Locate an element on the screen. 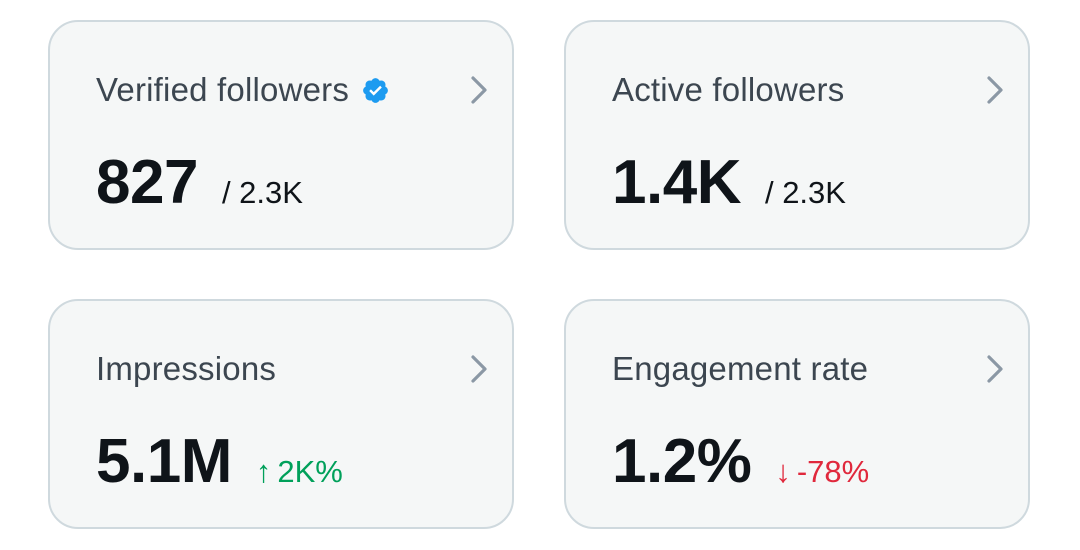  change-indicator-down: ↓ -78% is located at coordinates (822, 472).